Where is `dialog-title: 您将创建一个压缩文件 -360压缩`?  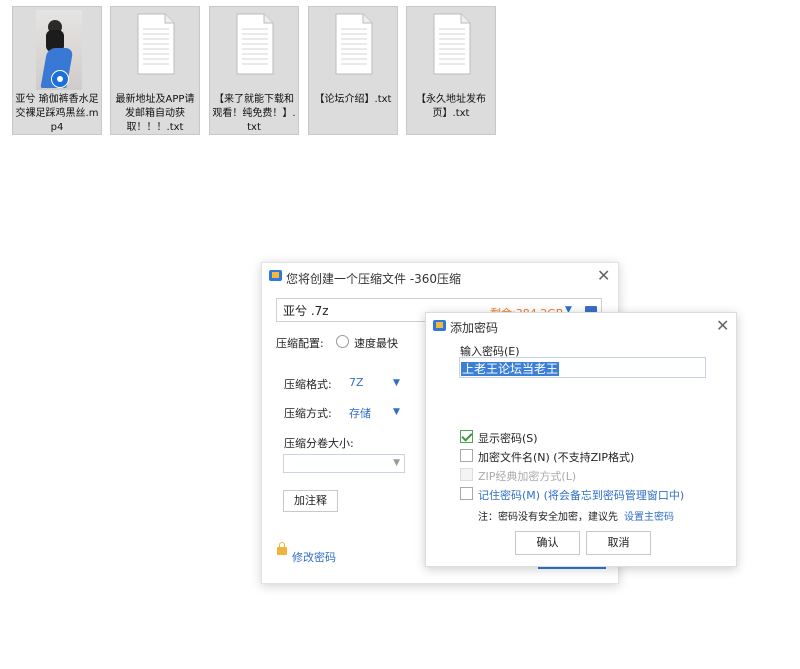 dialog-title: 您将创建一个压缩文件 -360压缩 is located at coordinates (374, 279).